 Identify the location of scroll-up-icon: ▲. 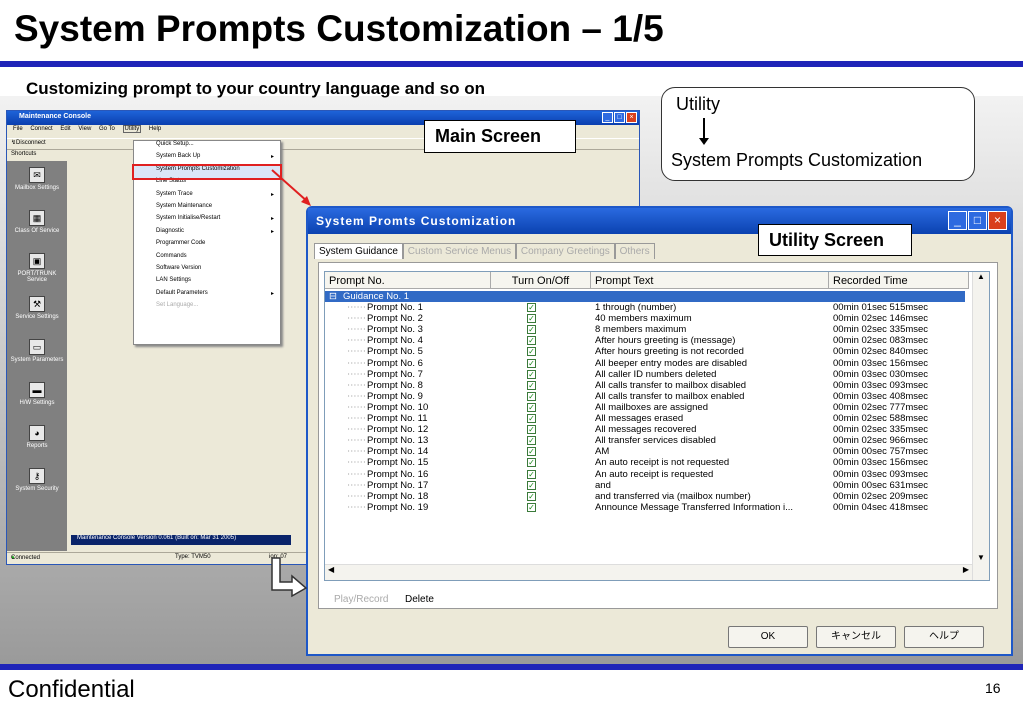
(981, 276).